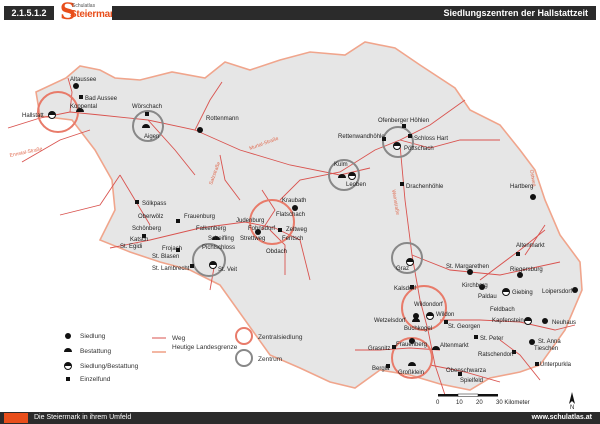  I want to click on label-st-anna: St. Anna, so click(549, 342).